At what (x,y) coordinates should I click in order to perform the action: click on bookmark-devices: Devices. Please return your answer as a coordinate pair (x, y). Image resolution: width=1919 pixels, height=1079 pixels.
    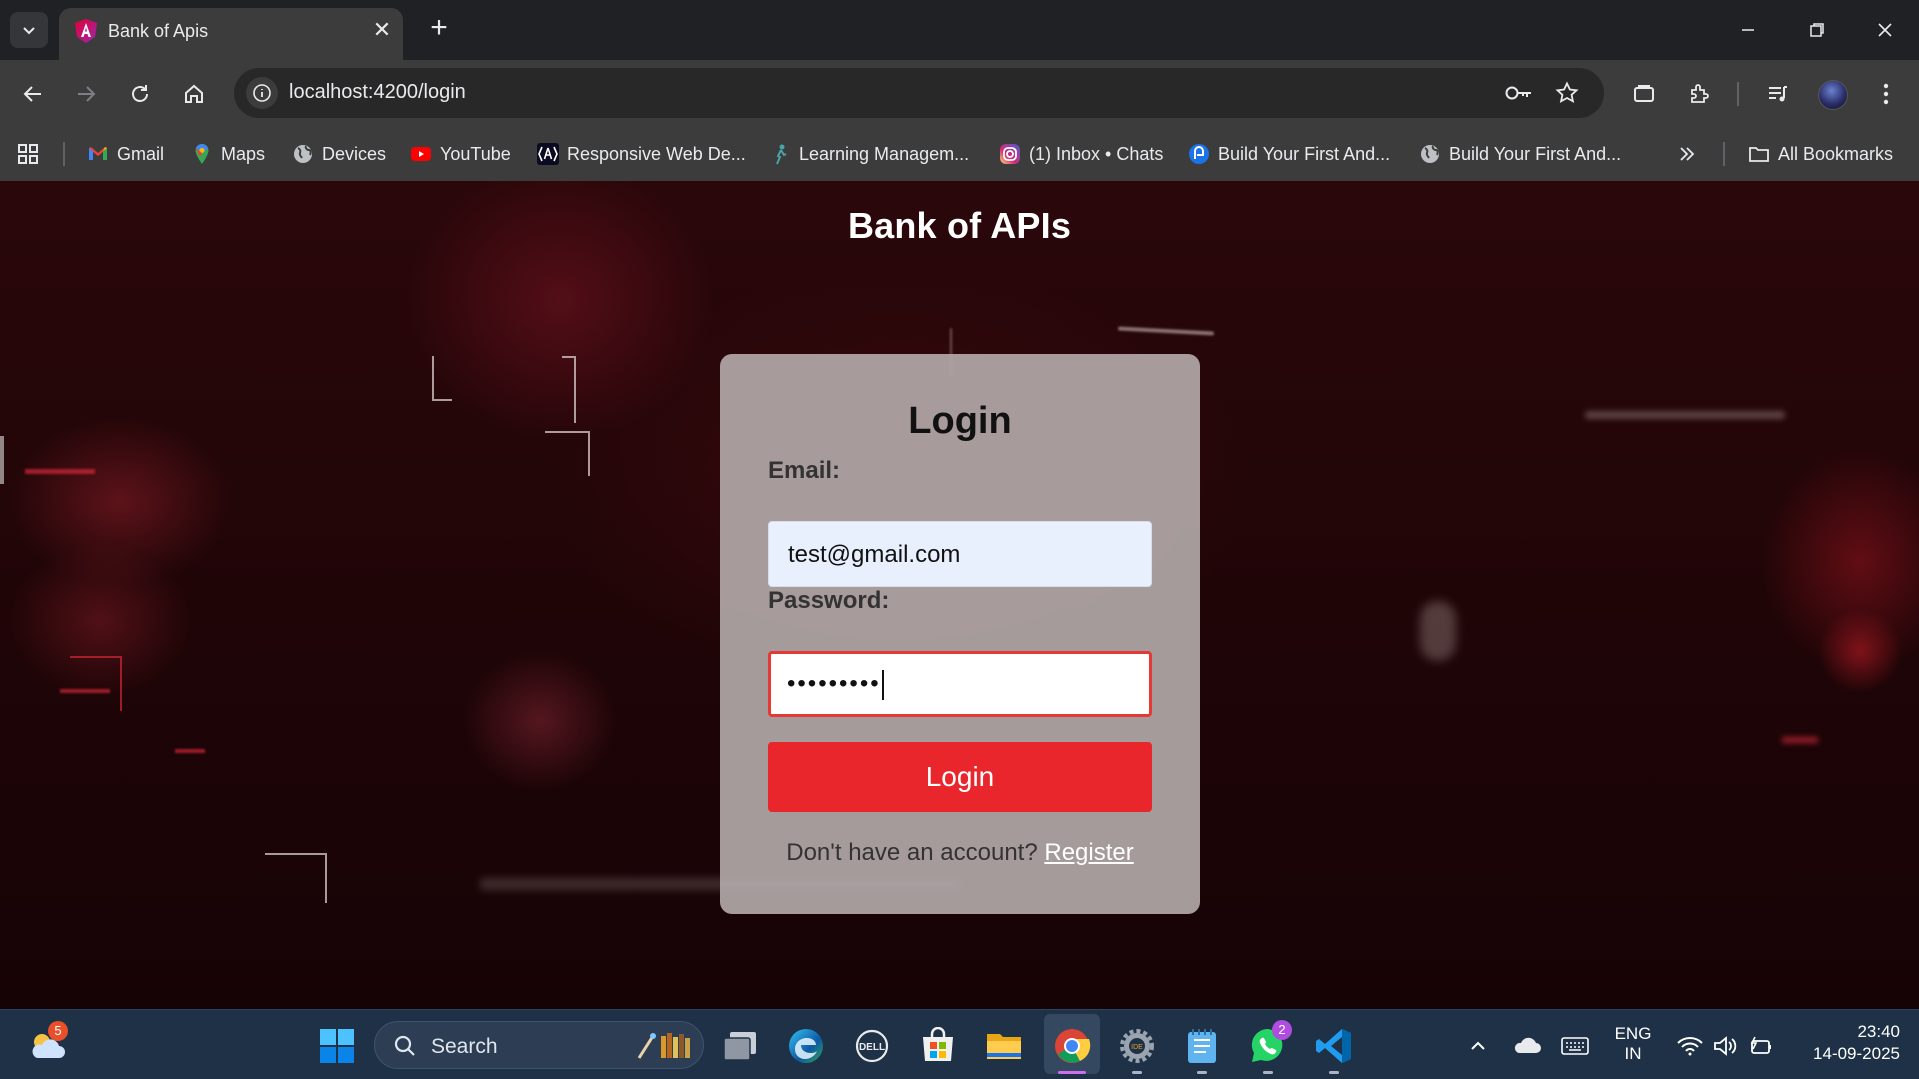
    Looking at the image, I should click on (339, 154).